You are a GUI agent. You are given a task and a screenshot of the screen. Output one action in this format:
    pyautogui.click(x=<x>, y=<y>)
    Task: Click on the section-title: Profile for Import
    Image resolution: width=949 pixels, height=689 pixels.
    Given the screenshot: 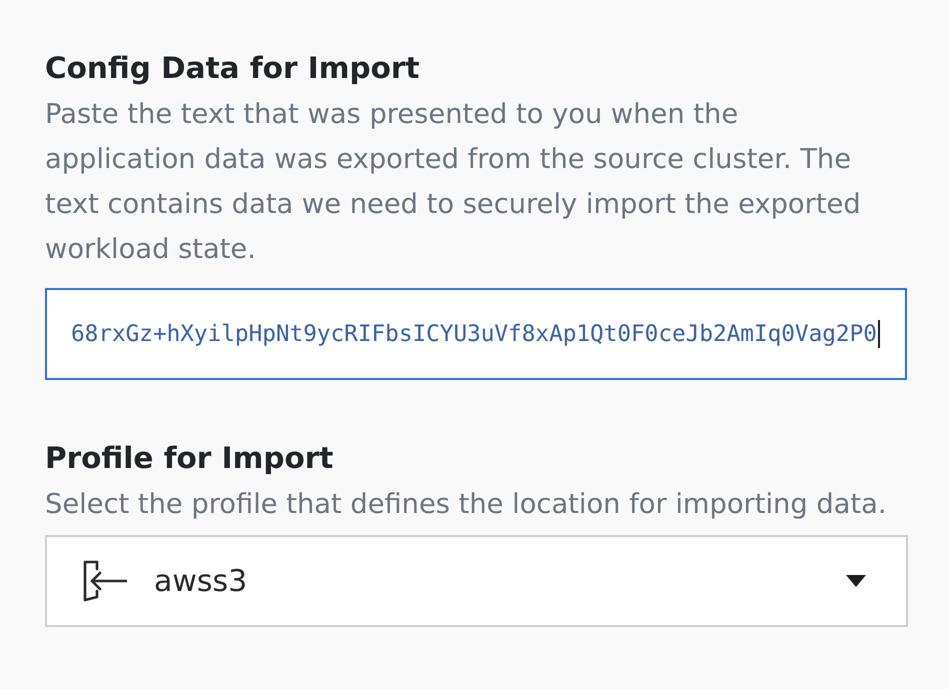 What is the action you would take?
    pyautogui.click(x=189, y=458)
    